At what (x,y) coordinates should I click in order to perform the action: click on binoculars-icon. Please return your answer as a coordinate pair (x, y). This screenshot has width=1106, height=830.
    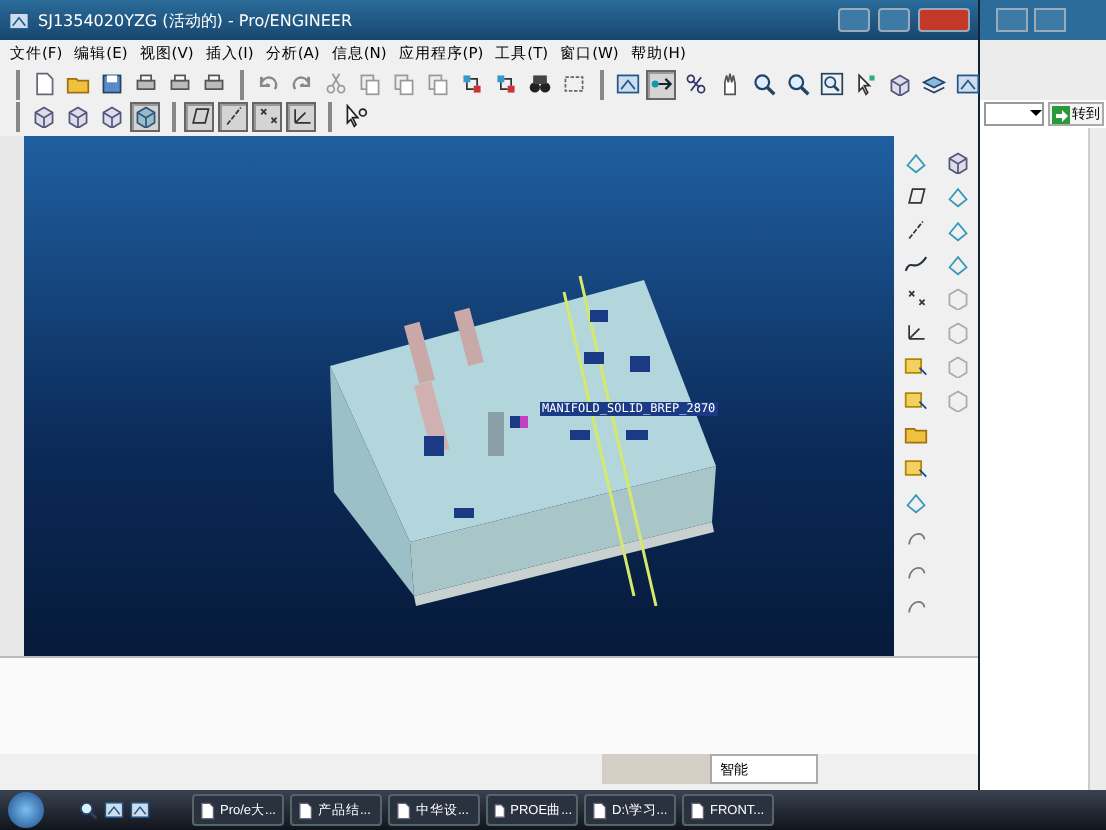
    Looking at the image, I should click on (539, 84).